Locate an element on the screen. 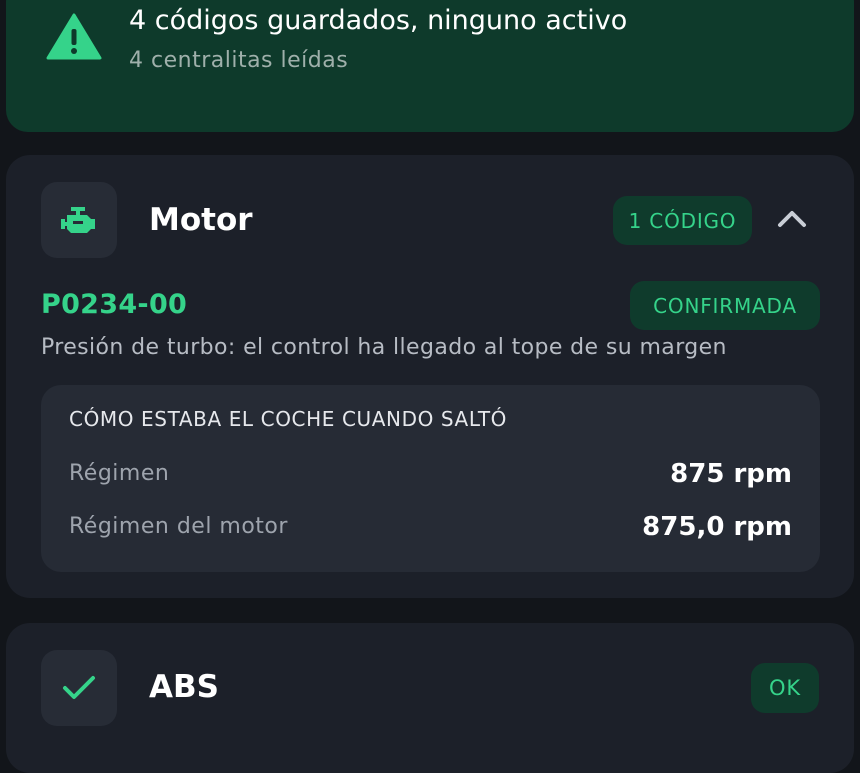 This screenshot has width=860, height=773. dtc-status-badge: CONFIRMADA is located at coordinates (725, 305).